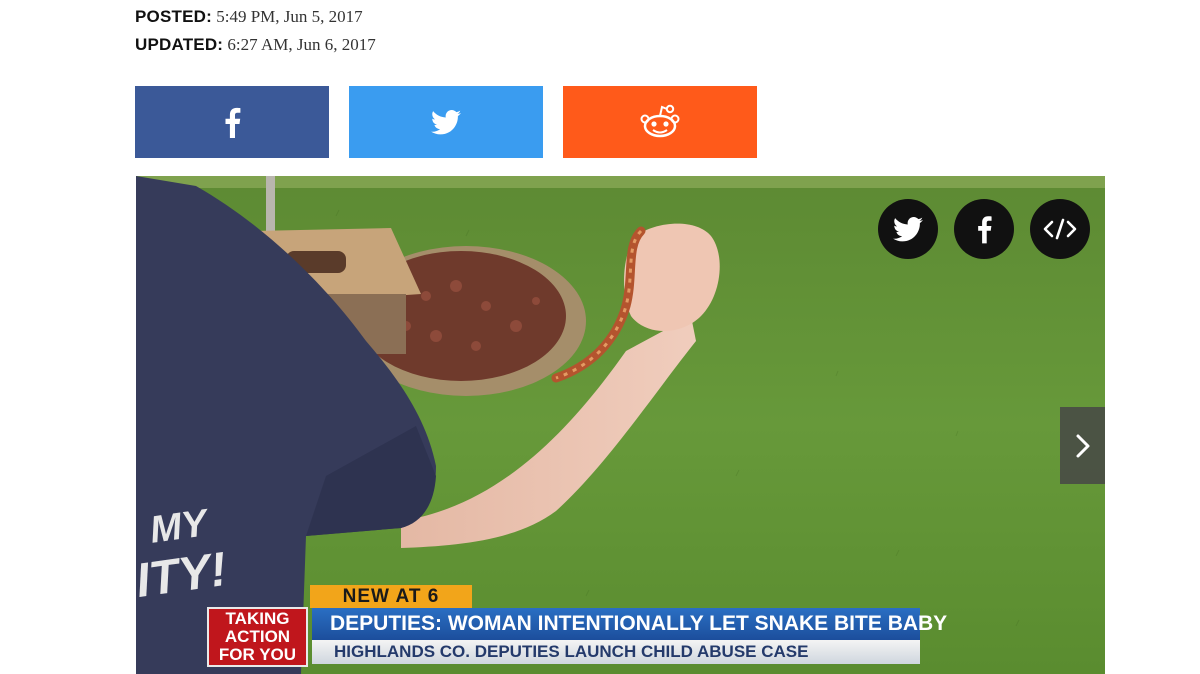 This screenshot has height=674, width=1200. I want to click on updated-timestamp: UPDATED: 6:27 AM, Jun 6, 2017, so click(255, 45).